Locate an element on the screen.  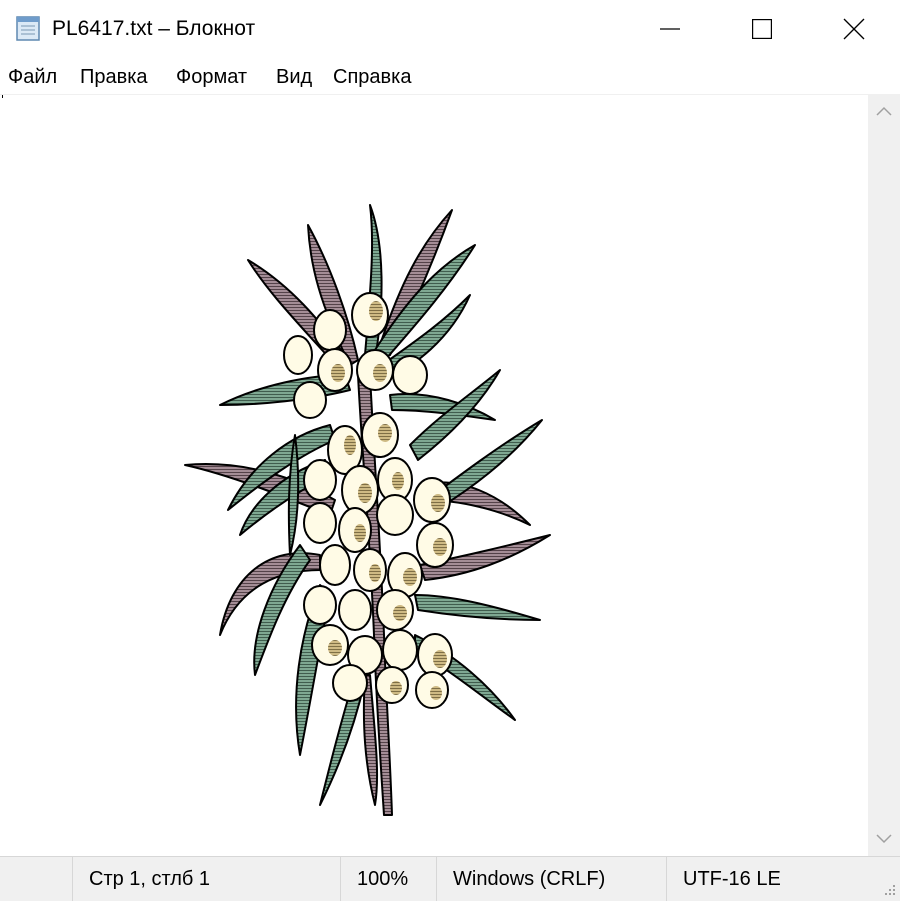
window-title: PL6417.txt – Блокнот is located at coordinates (154, 28).